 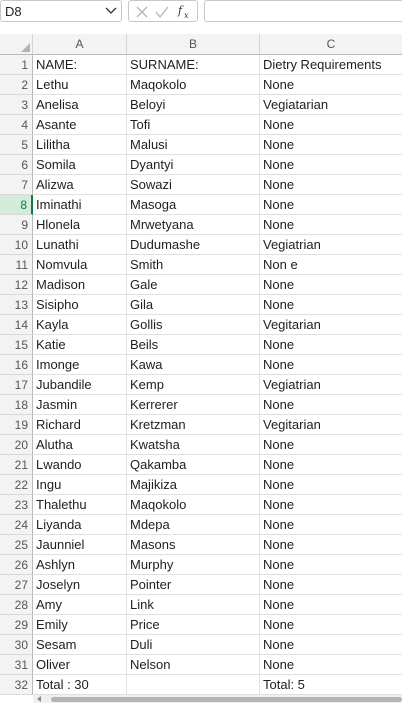 I want to click on row-header: 31, so click(x=16, y=665).